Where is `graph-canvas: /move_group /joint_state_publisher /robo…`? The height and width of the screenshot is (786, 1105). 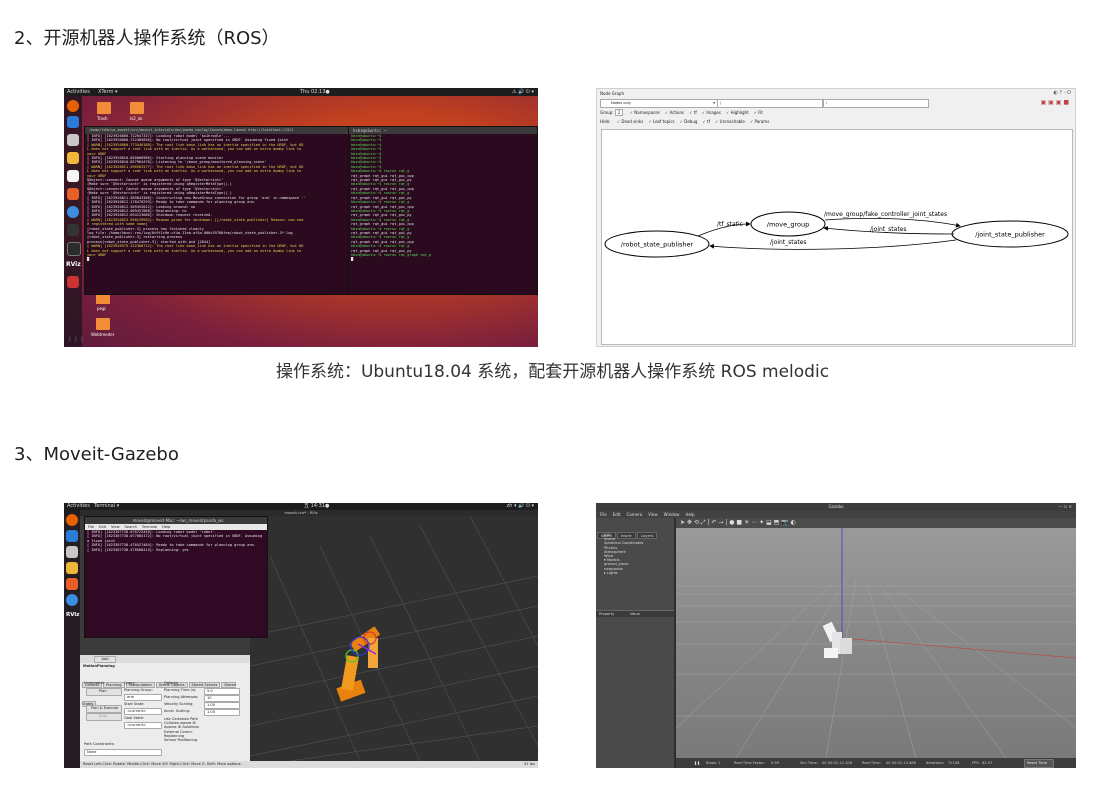
graph-canvas: /move_group /joint_state_publisher /robo… is located at coordinates (837, 237).